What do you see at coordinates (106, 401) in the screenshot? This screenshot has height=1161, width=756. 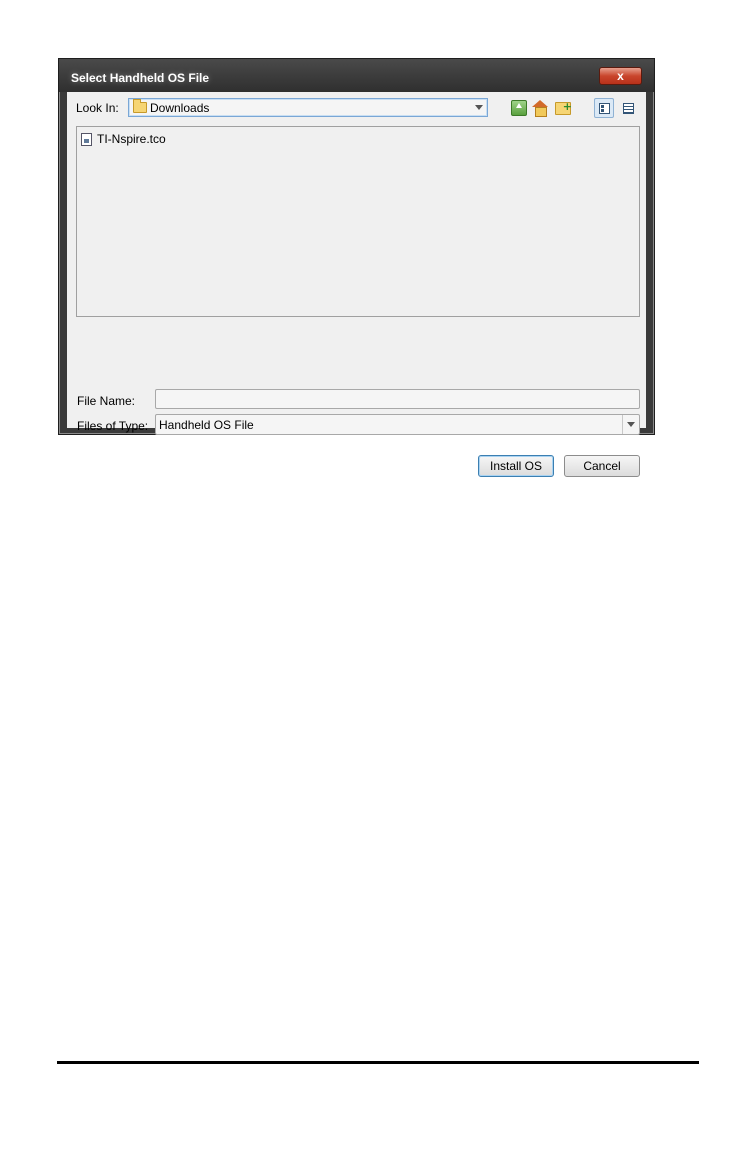 I see `file-name-label: File Name:` at bounding box center [106, 401].